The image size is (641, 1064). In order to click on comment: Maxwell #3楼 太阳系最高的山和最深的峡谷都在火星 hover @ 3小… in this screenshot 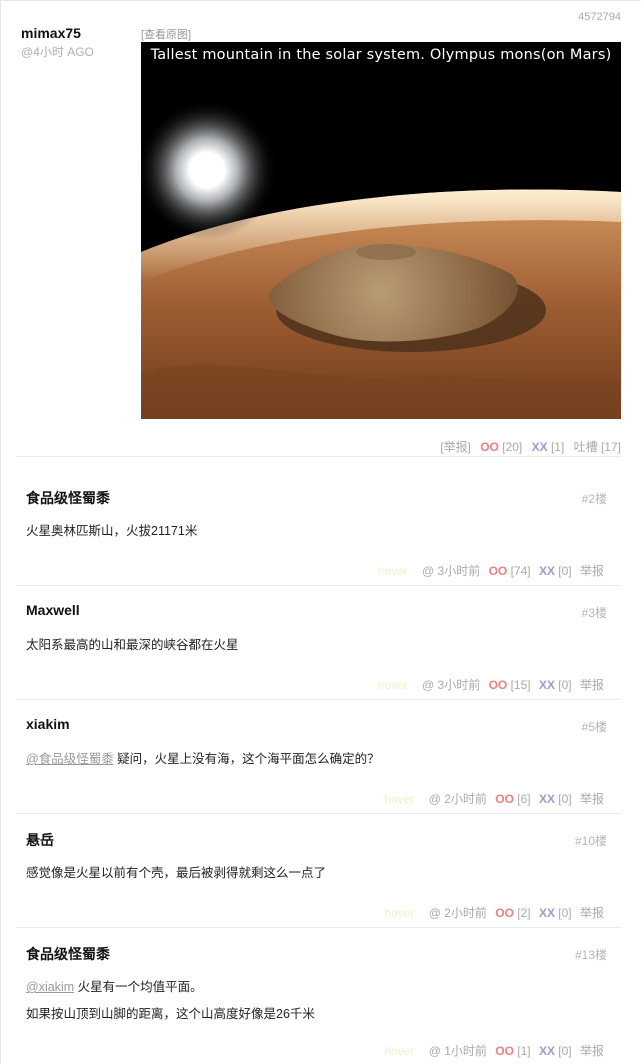, I will do `click(318, 651)`.